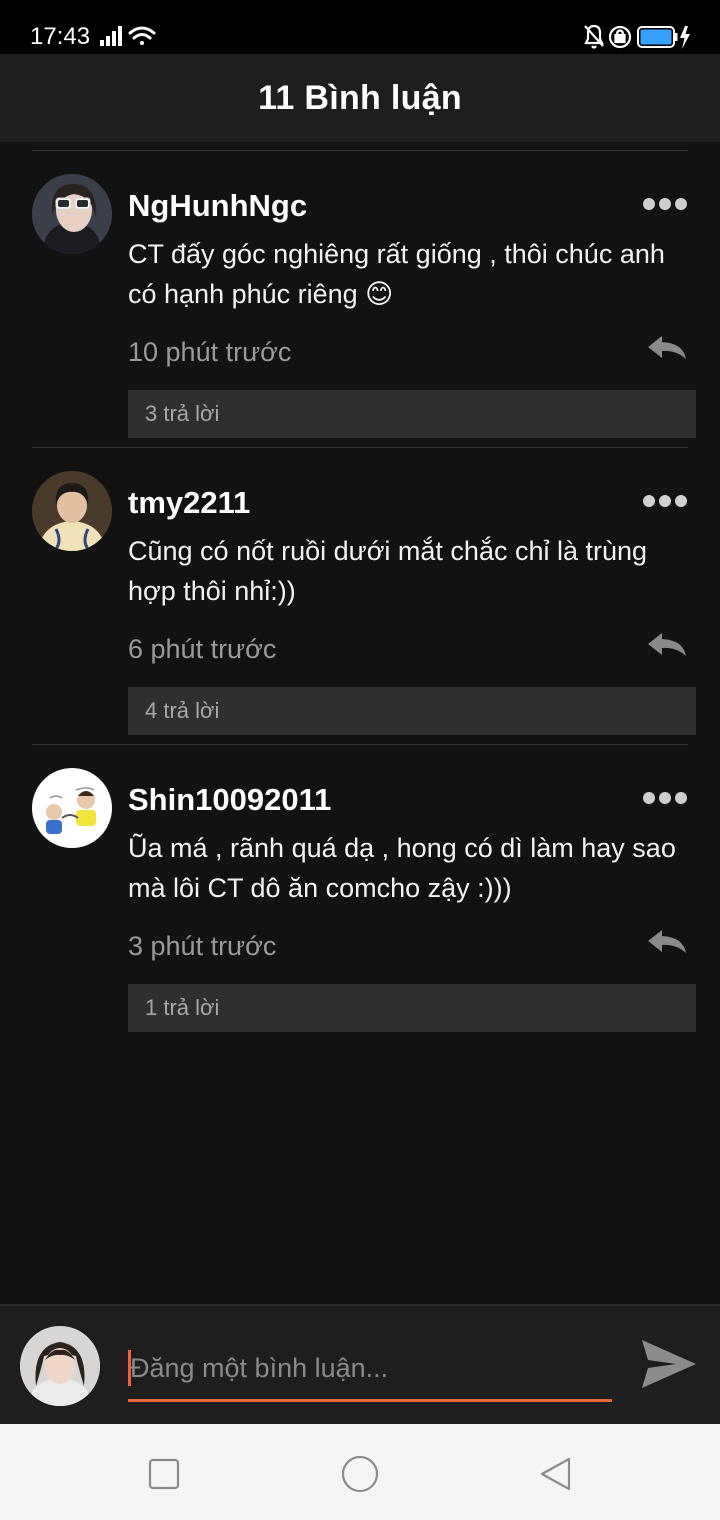 The height and width of the screenshot is (1520, 720). I want to click on bell-muted-icon, so click(594, 36).